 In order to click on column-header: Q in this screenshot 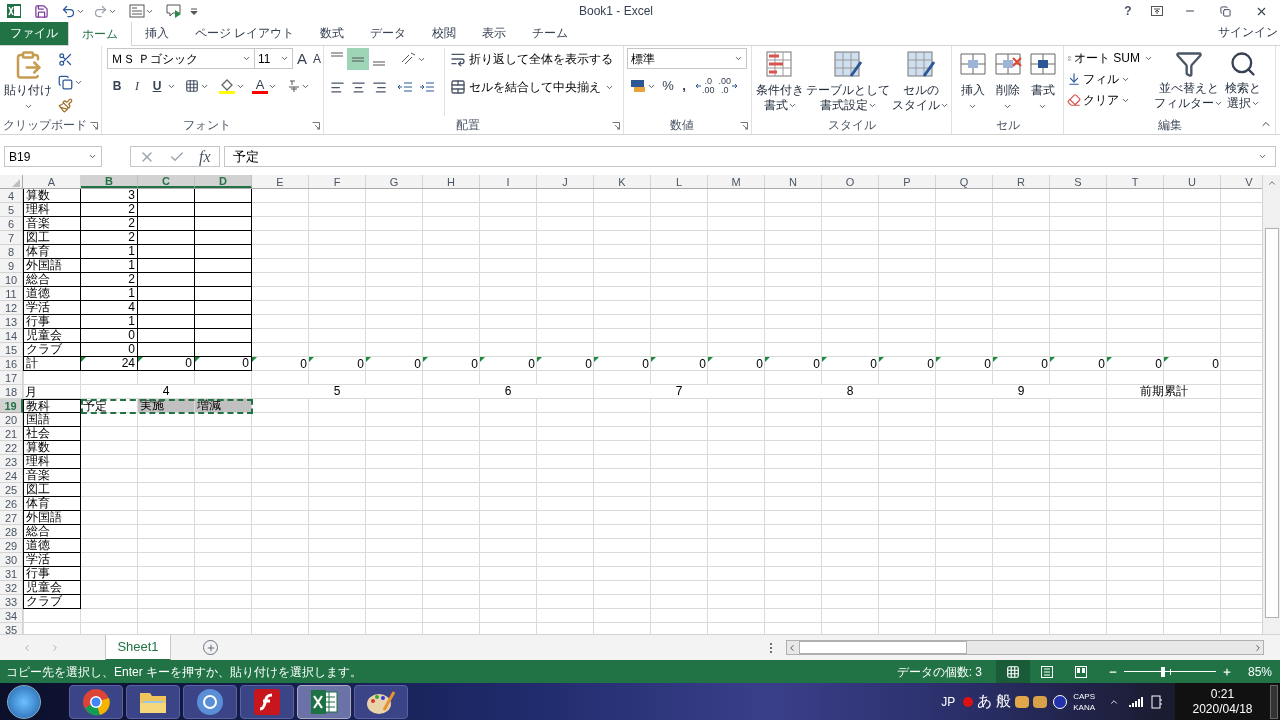, I will do `click(964, 181)`.